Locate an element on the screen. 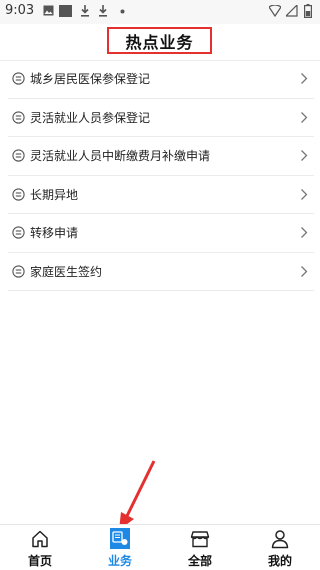  status-time: 9:03 is located at coordinates (20, 10).